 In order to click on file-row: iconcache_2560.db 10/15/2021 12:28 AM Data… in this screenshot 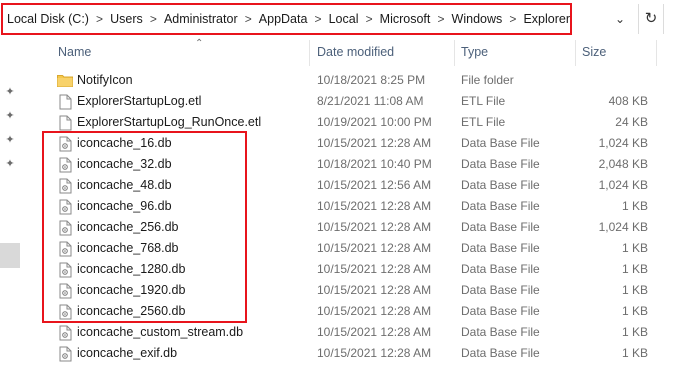, I will do `click(351, 311)`.